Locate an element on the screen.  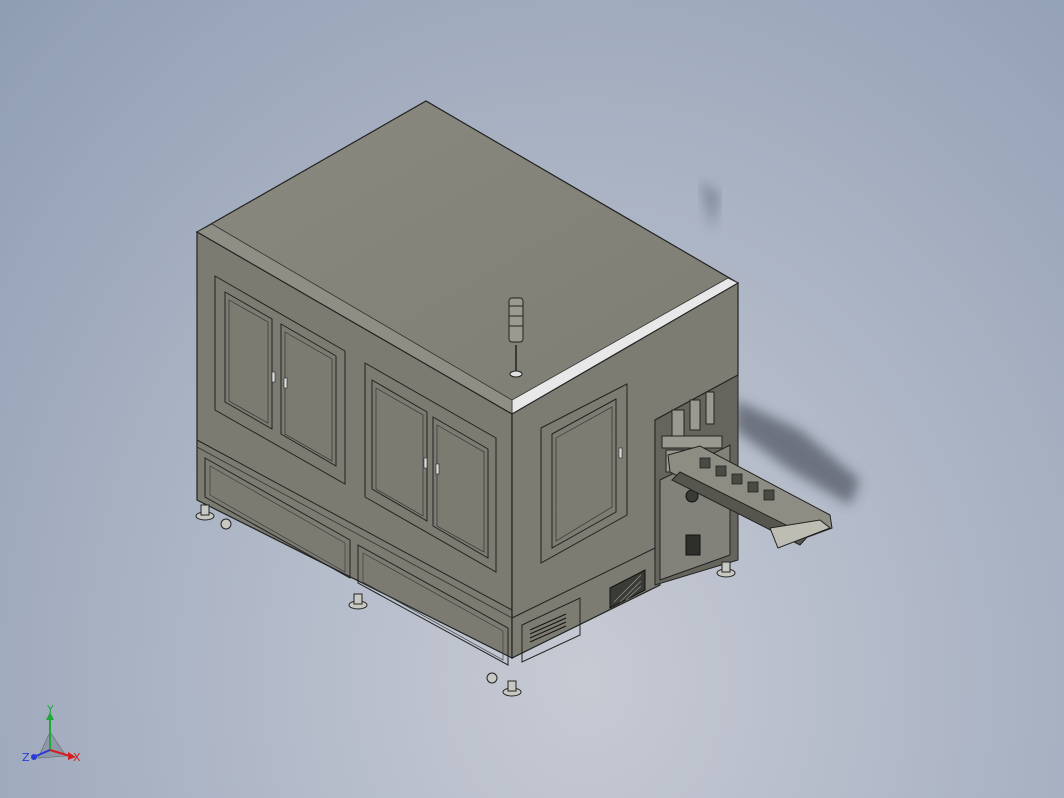
axis-triad: Y X Z is located at coordinates (51, 733).